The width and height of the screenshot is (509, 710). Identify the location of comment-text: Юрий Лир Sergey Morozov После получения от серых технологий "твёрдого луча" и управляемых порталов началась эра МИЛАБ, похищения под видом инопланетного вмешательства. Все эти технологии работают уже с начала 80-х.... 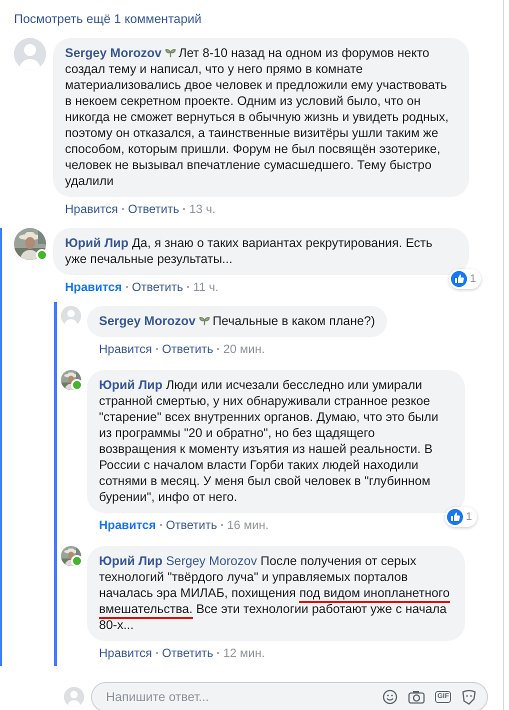
(275, 593).